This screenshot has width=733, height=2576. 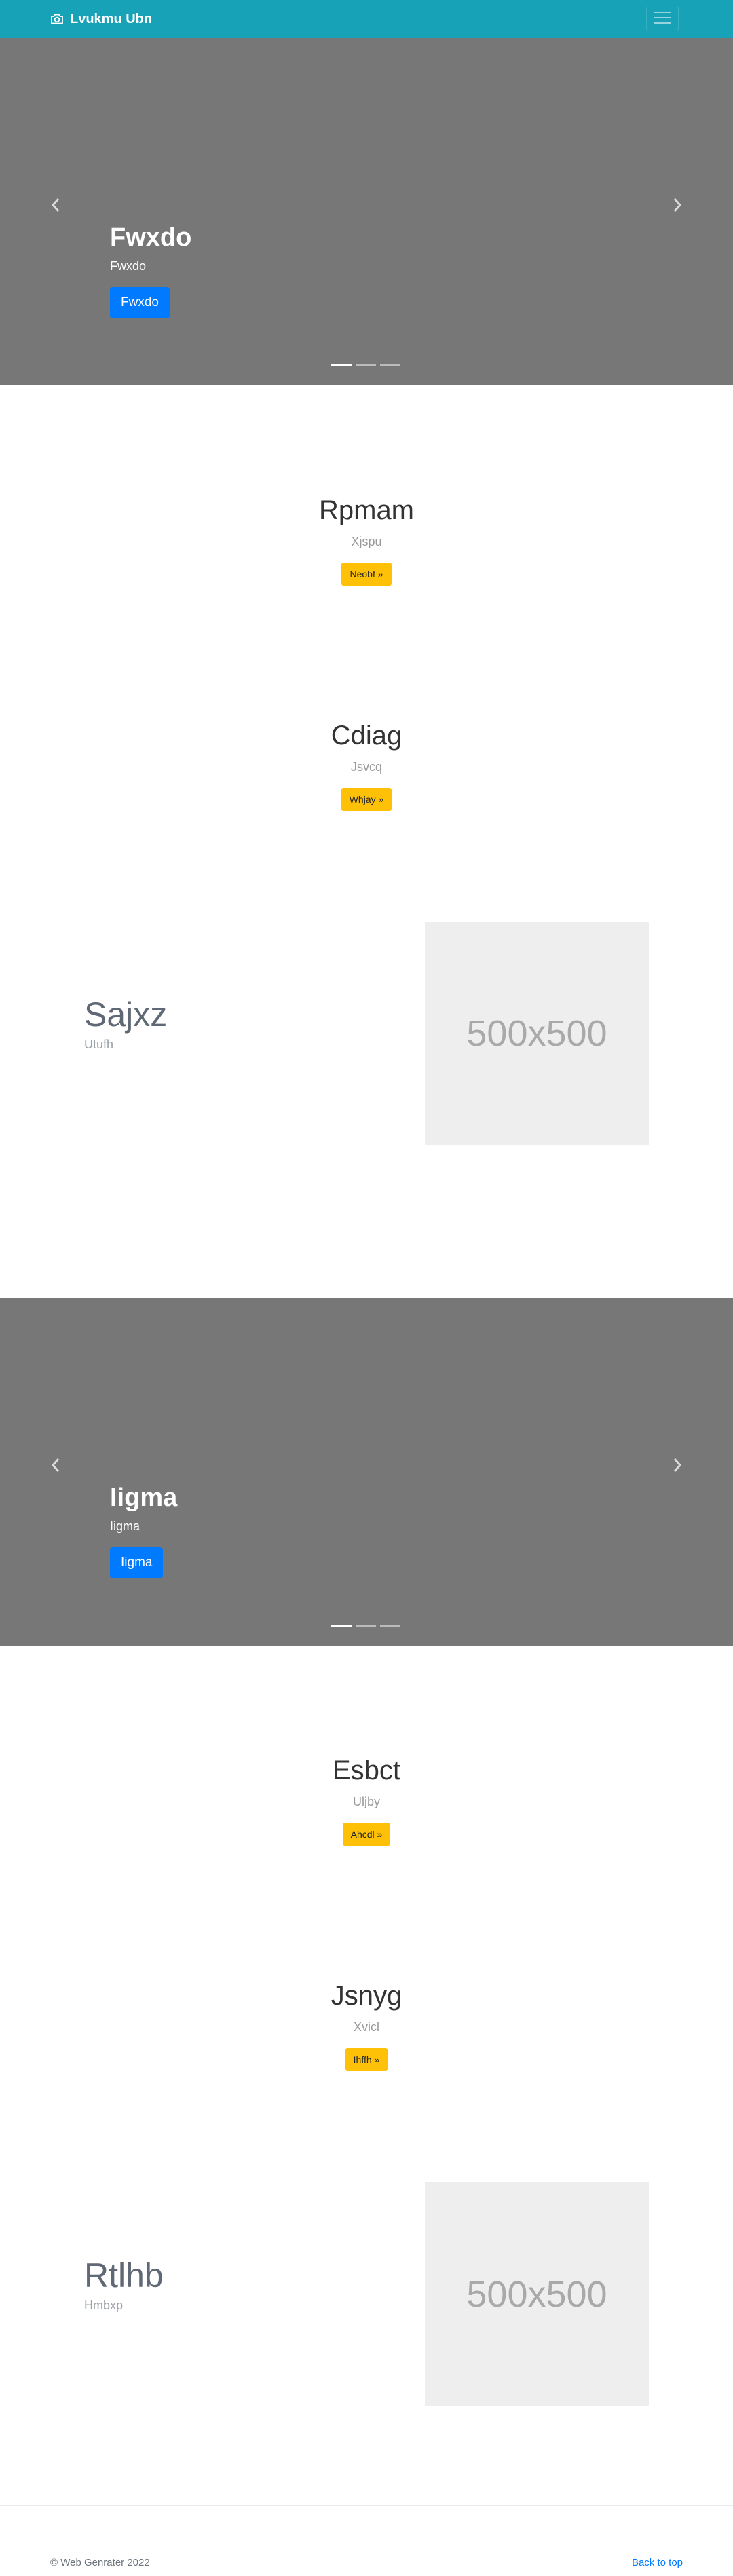 I want to click on hero-carousel-1: Fwxdo Fwxdo Fwxdo, so click(x=366, y=212).